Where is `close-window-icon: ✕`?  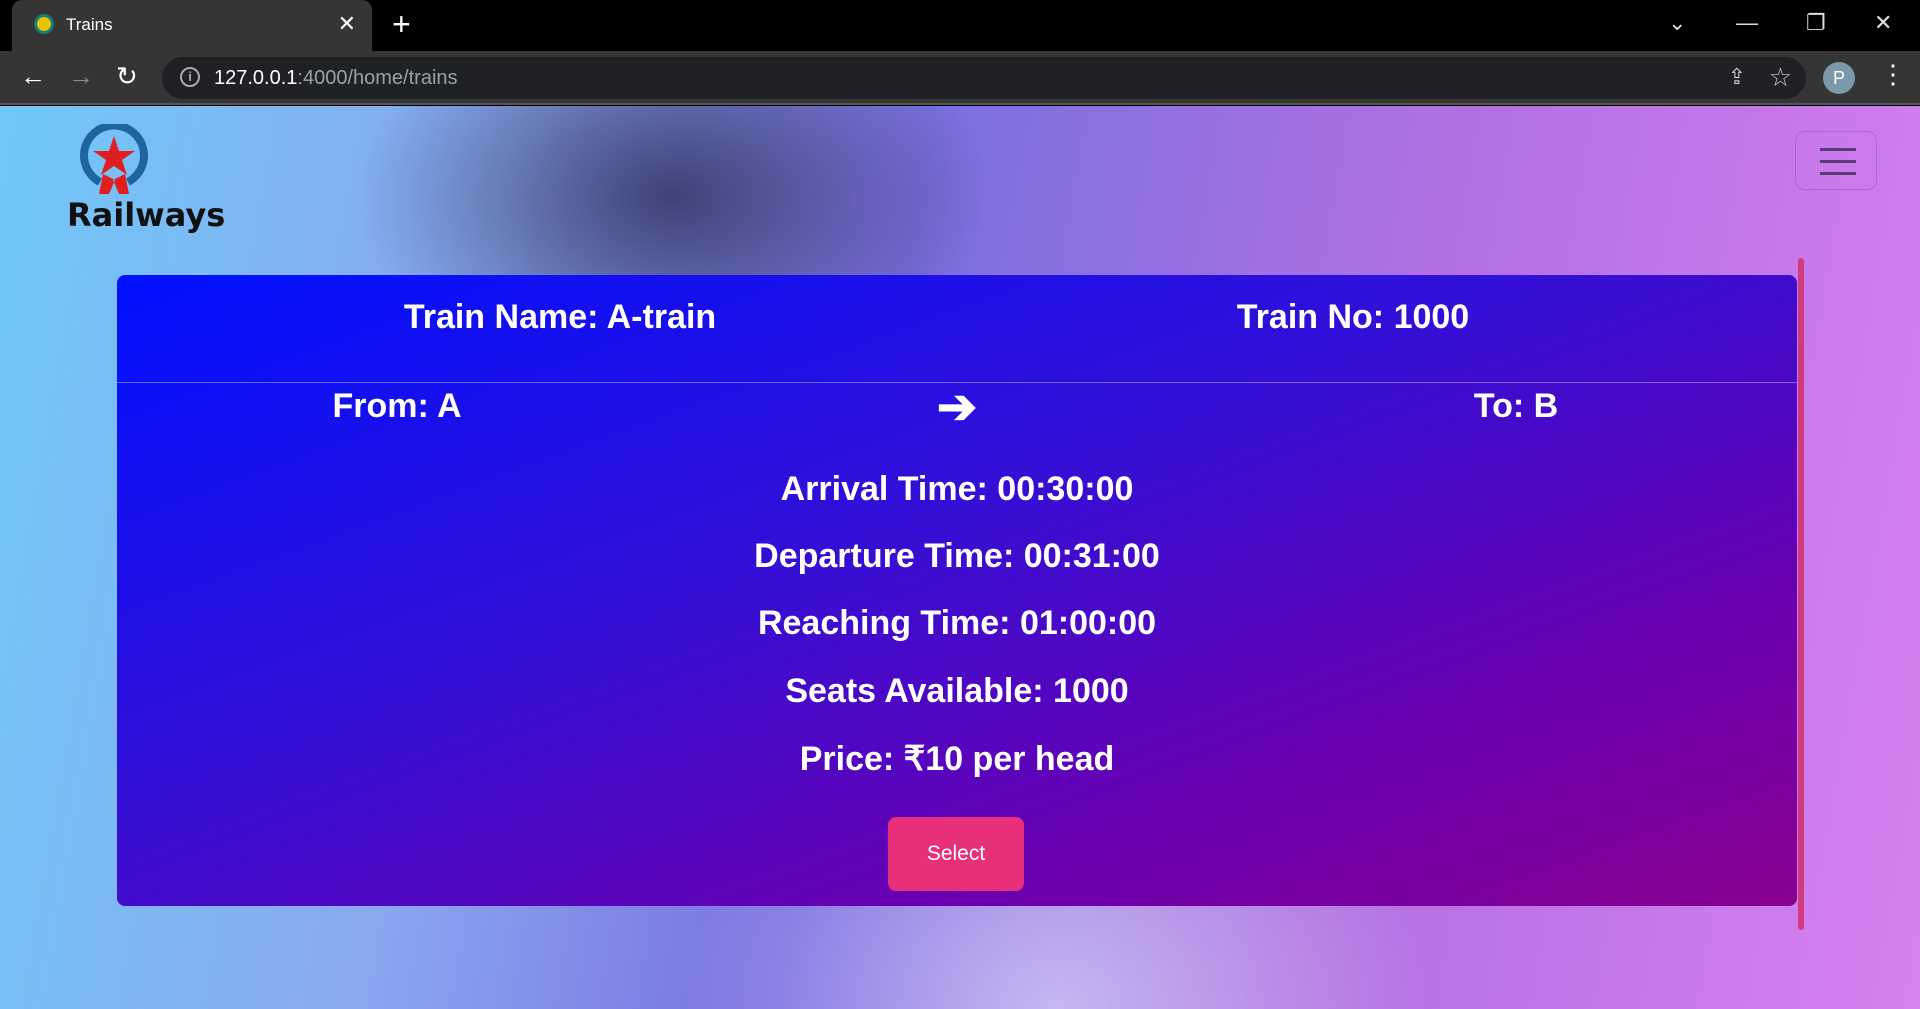
close-window-icon: ✕ is located at coordinates (1883, 23).